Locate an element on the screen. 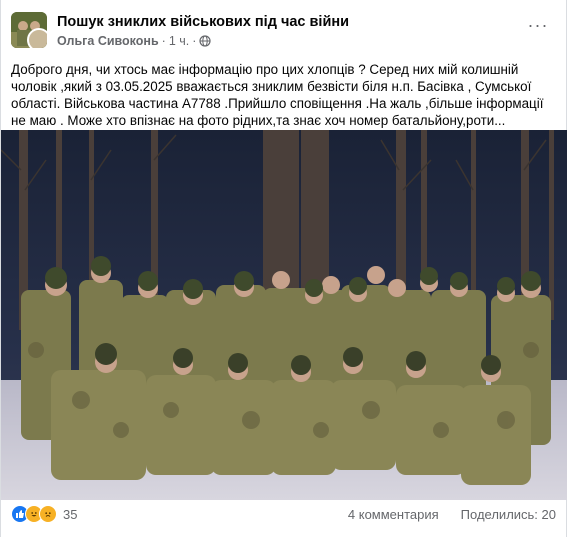 The image size is (567, 537). comments-count-link: 4 комментария is located at coordinates (393, 514).